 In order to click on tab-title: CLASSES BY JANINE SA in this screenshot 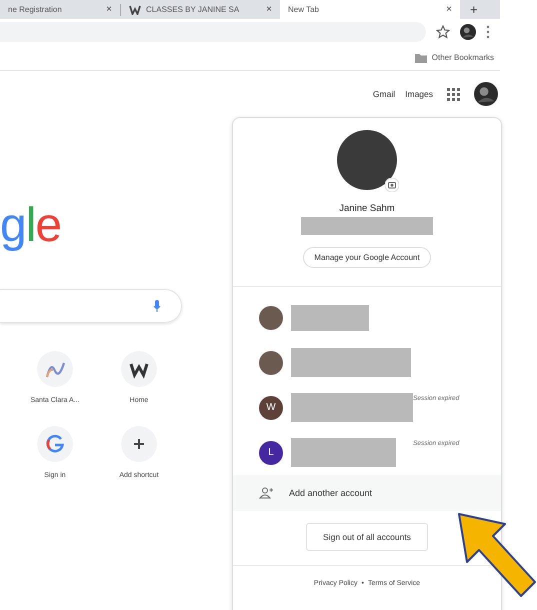, I will do `click(193, 9)`.